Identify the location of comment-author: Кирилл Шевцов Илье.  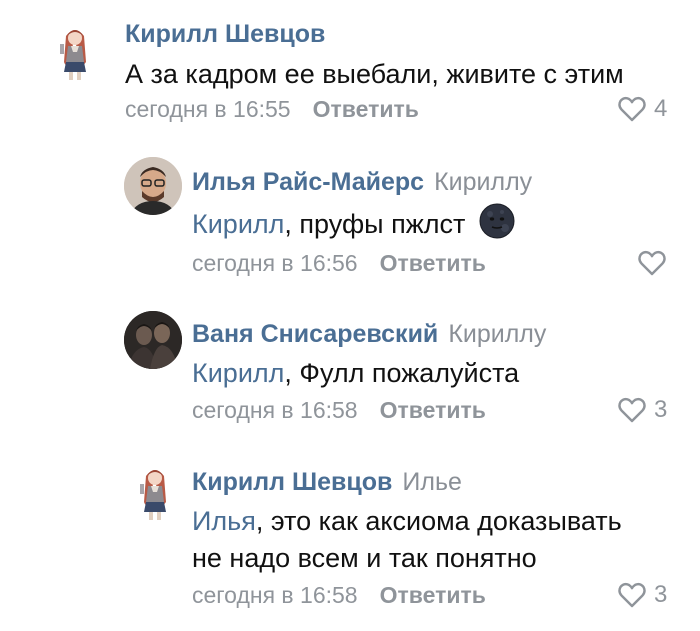
(327, 482).